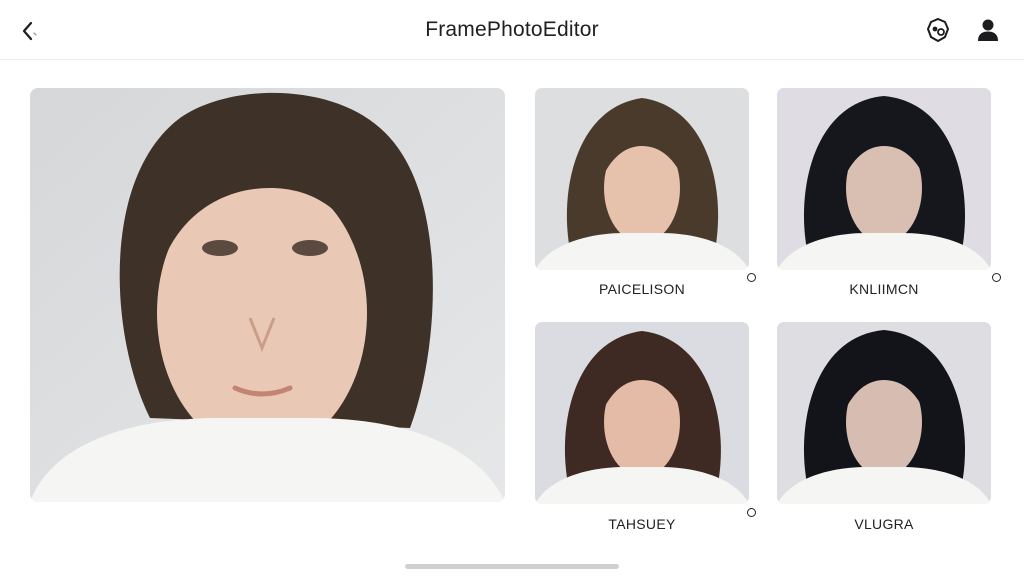 The width and height of the screenshot is (1024, 576). Describe the element at coordinates (642, 524) in the screenshot. I see `style-label: TAHSUEY` at that location.